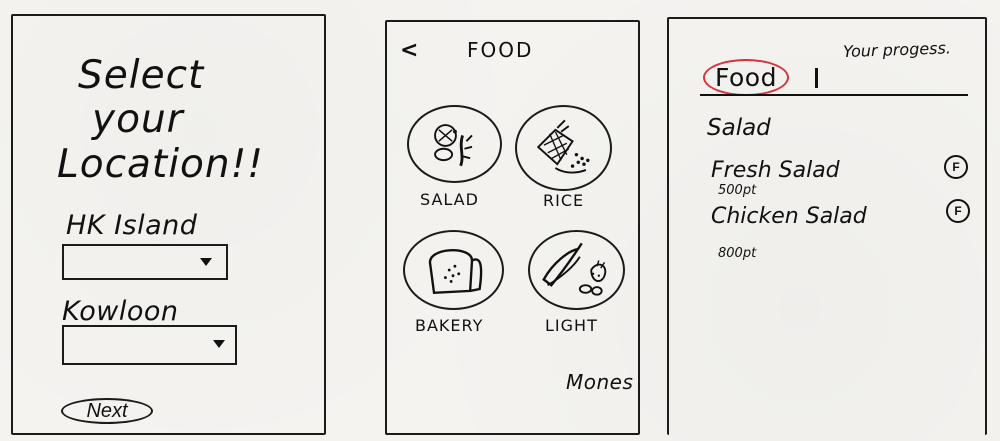  Describe the element at coordinates (141, 75) in the screenshot. I see `location-title-line-1: Select` at that location.